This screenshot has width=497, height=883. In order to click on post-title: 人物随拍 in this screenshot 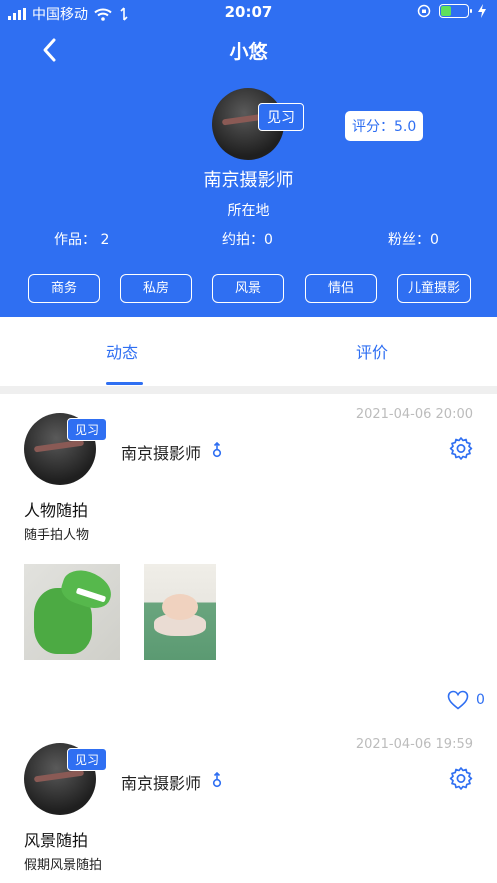, I will do `click(56, 510)`.